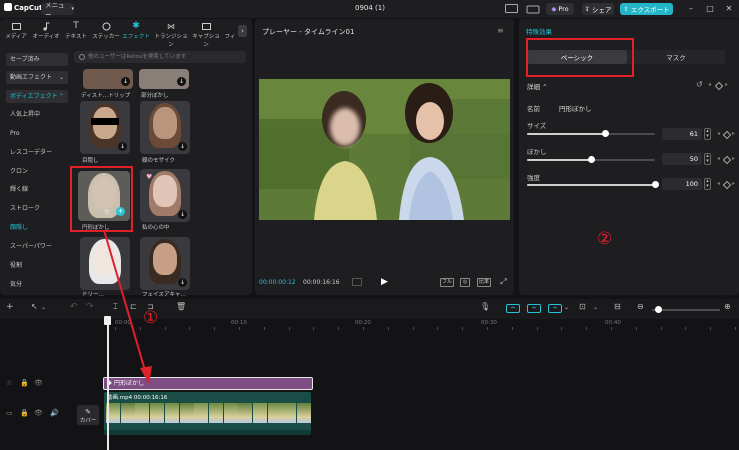 This screenshot has height=450, width=739. What do you see at coordinates (76, 31) in the screenshot?
I see `tab-text: T テキスト` at bounding box center [76, 31].